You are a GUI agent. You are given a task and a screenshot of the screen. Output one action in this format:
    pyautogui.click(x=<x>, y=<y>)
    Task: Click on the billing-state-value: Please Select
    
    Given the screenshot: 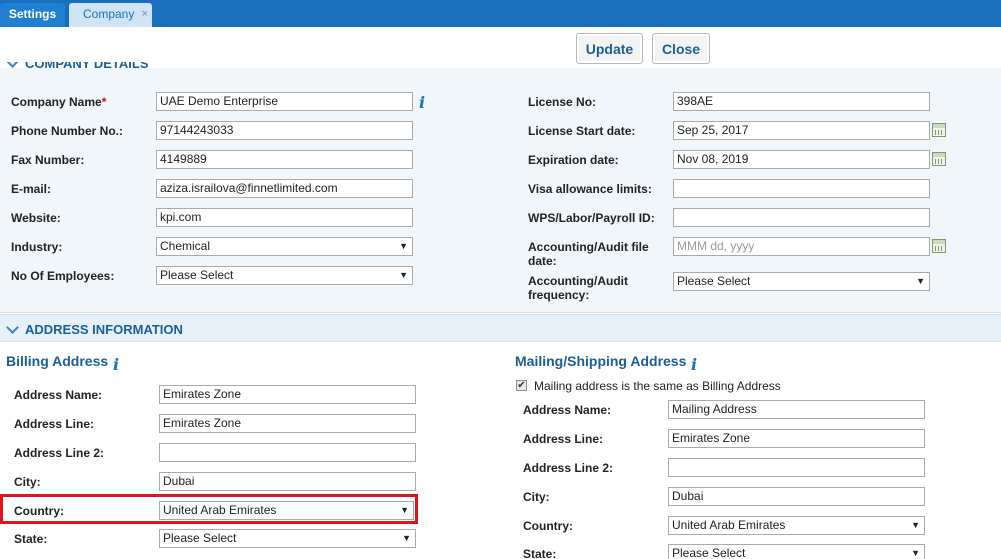 What is the action you would take?
    pyautogui.click(x=200, y=538)
    